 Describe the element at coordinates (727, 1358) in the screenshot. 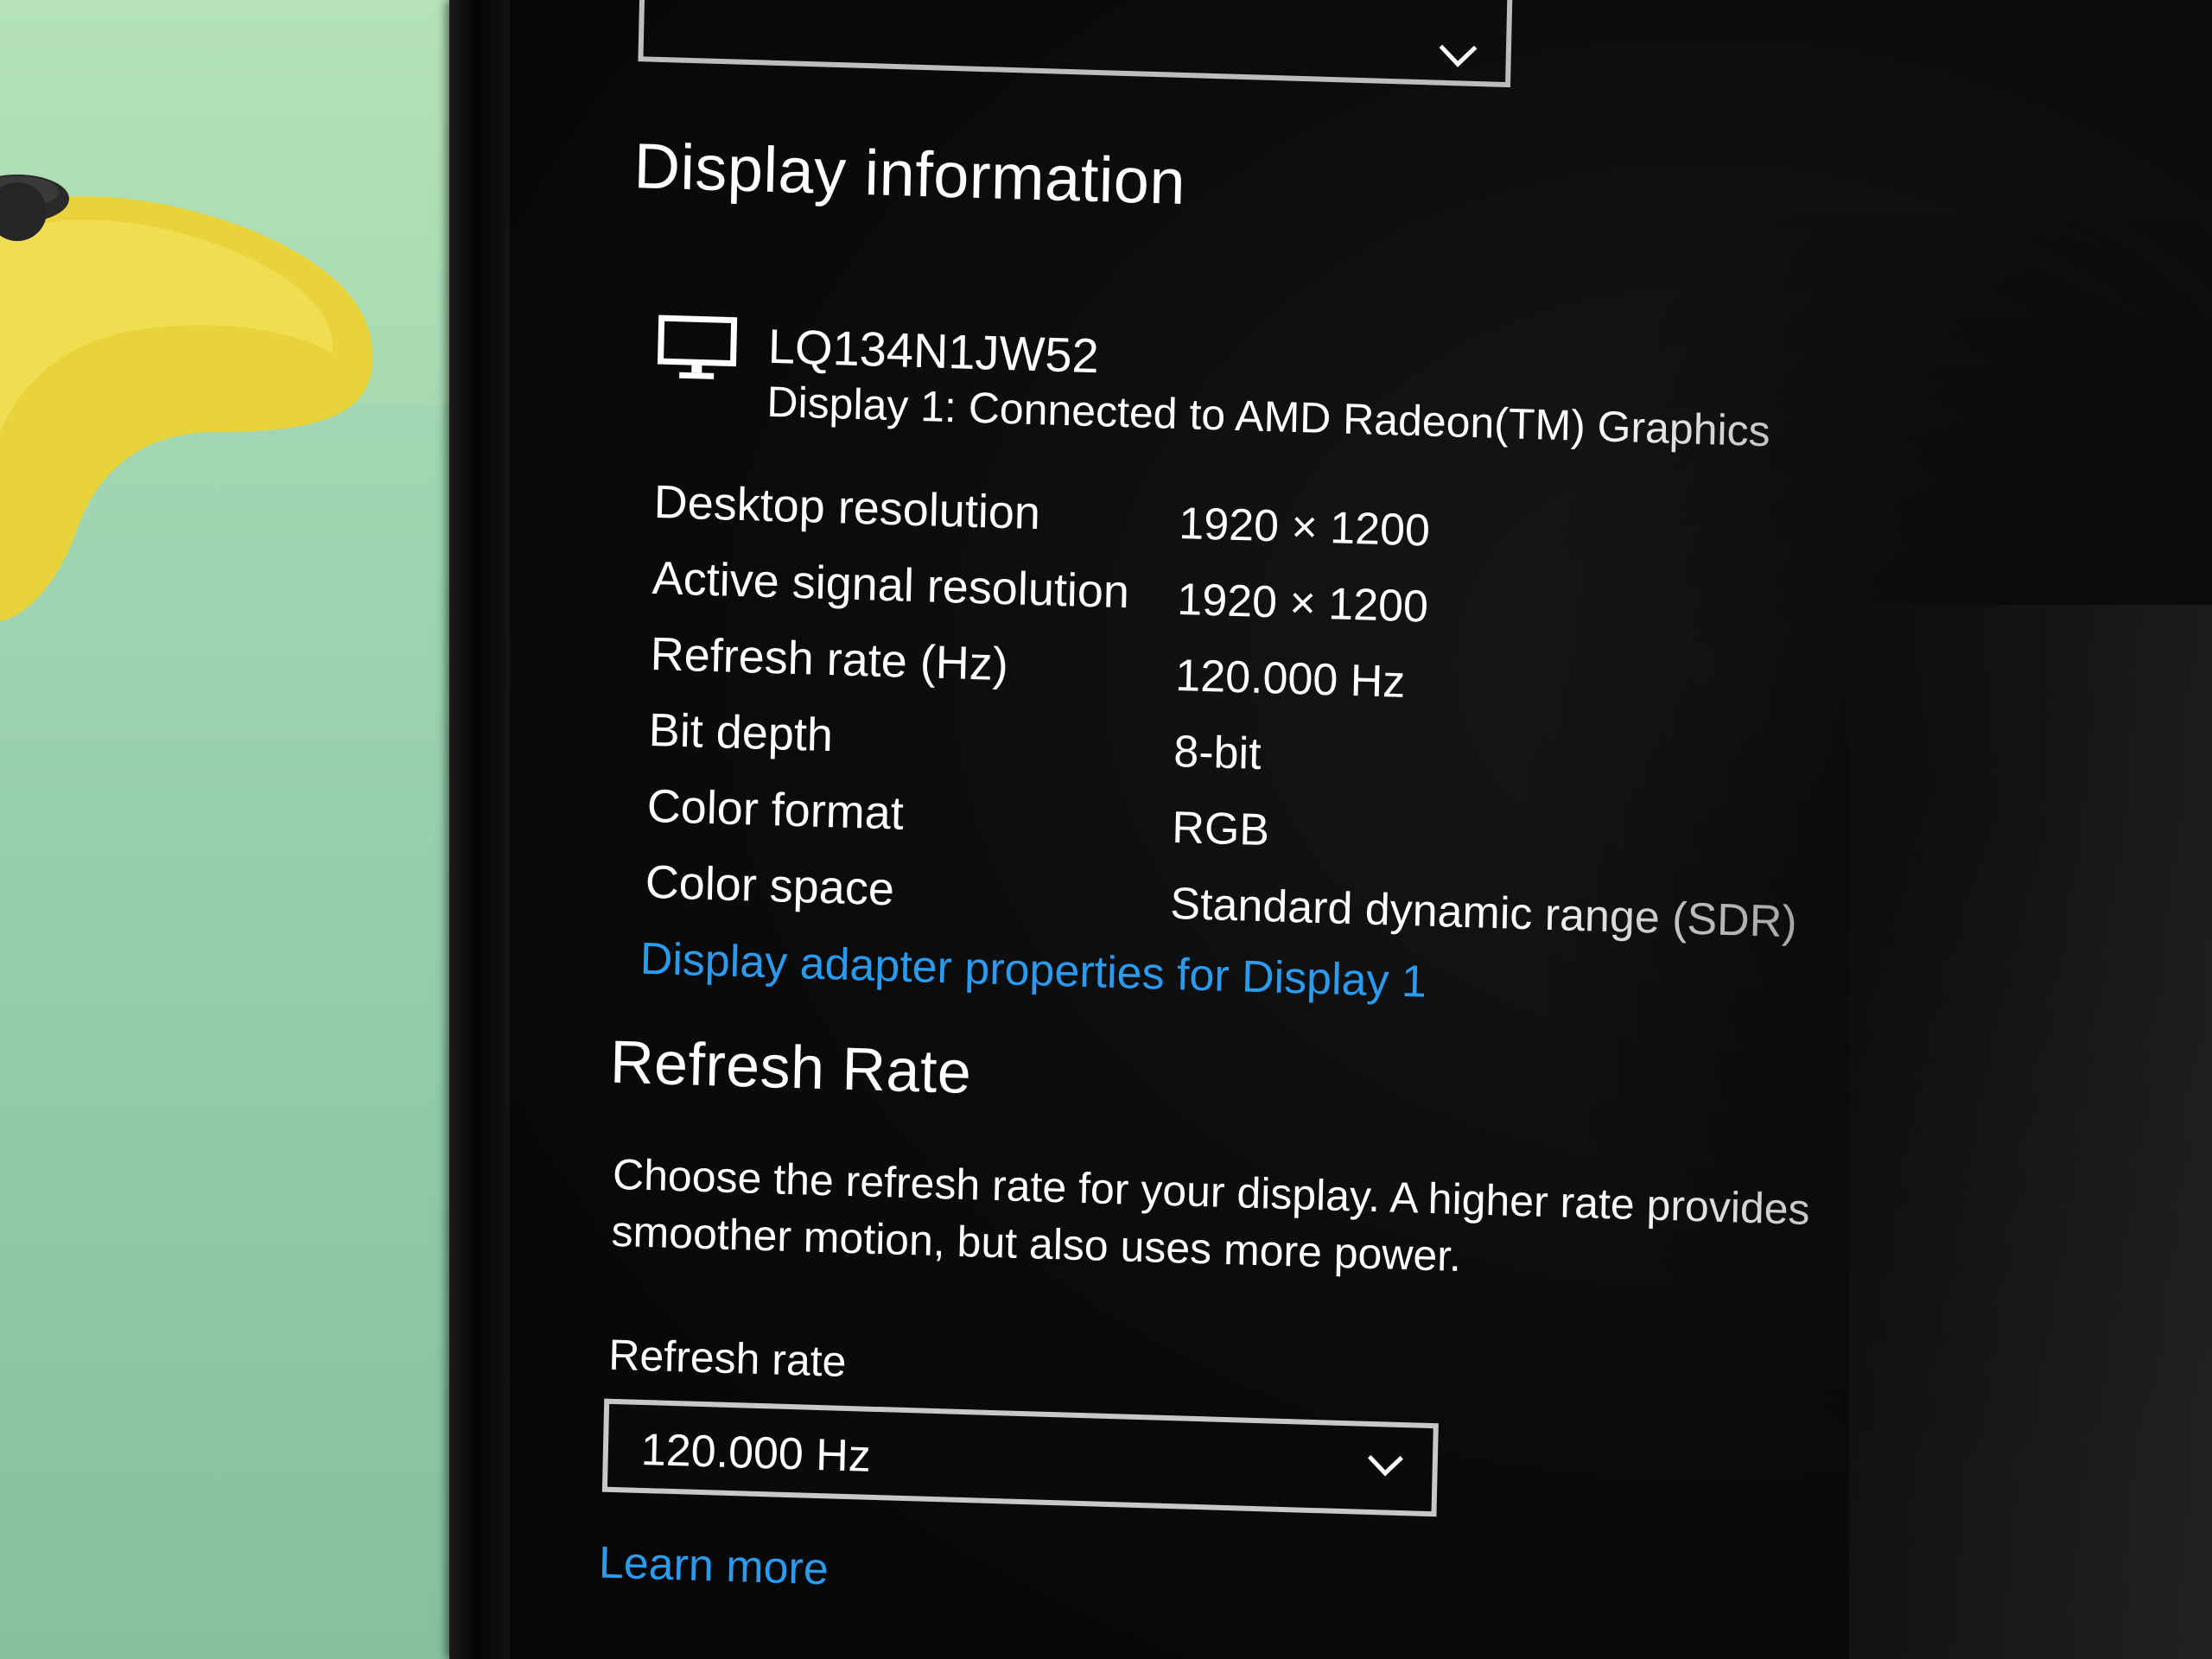

I see `refresh-rate-field-label: Refresh rate` at that location.